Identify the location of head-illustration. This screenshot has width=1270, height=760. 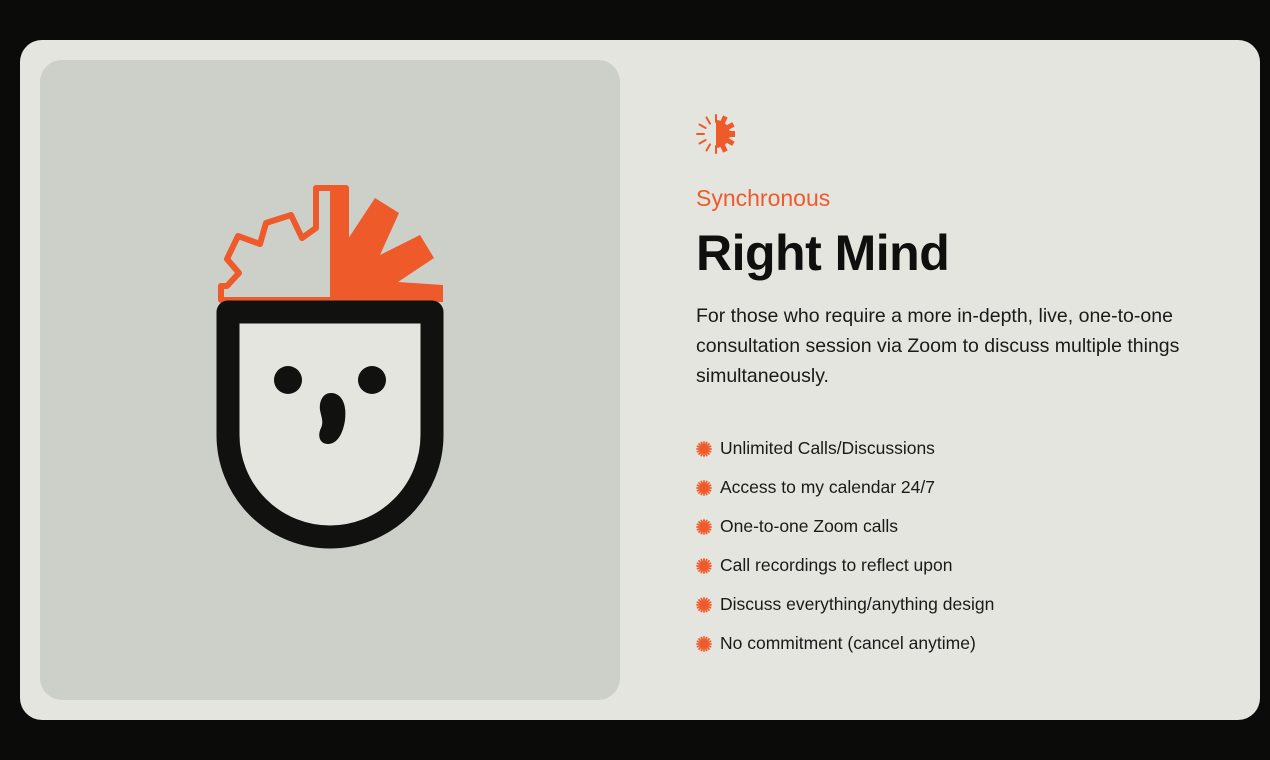
(330, 367).